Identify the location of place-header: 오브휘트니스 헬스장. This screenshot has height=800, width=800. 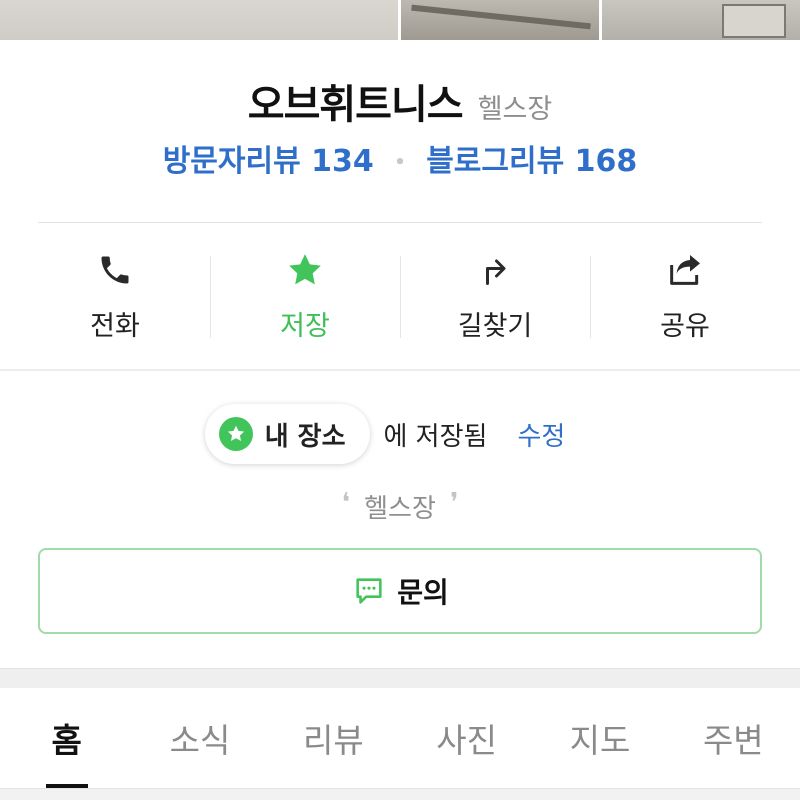
(400, 101).